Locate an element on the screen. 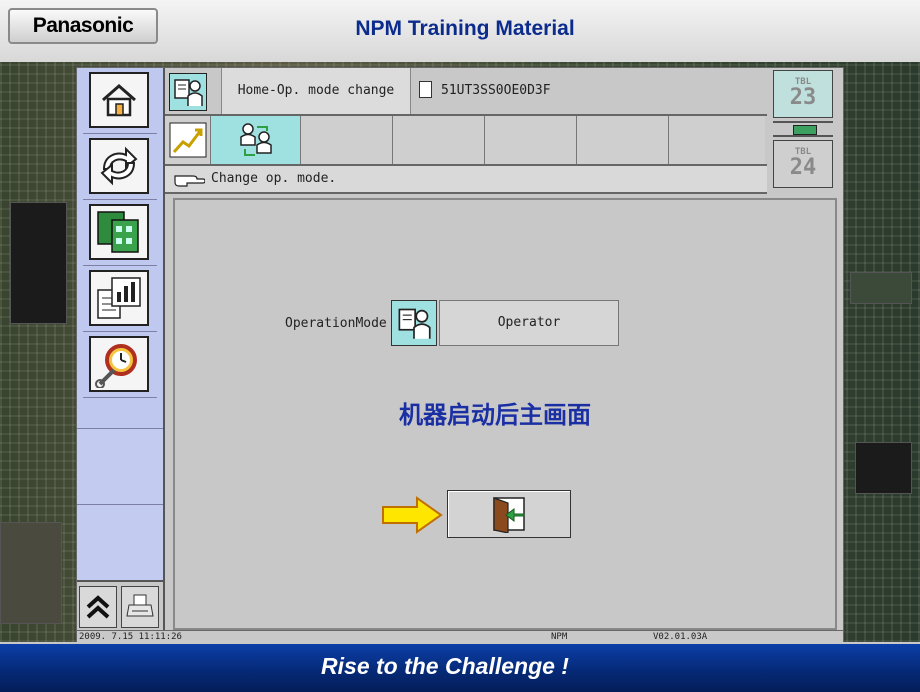 The image size is (920, 692). slide-footer: Rise to the Challenge ! is located at coordinates (460, 667).